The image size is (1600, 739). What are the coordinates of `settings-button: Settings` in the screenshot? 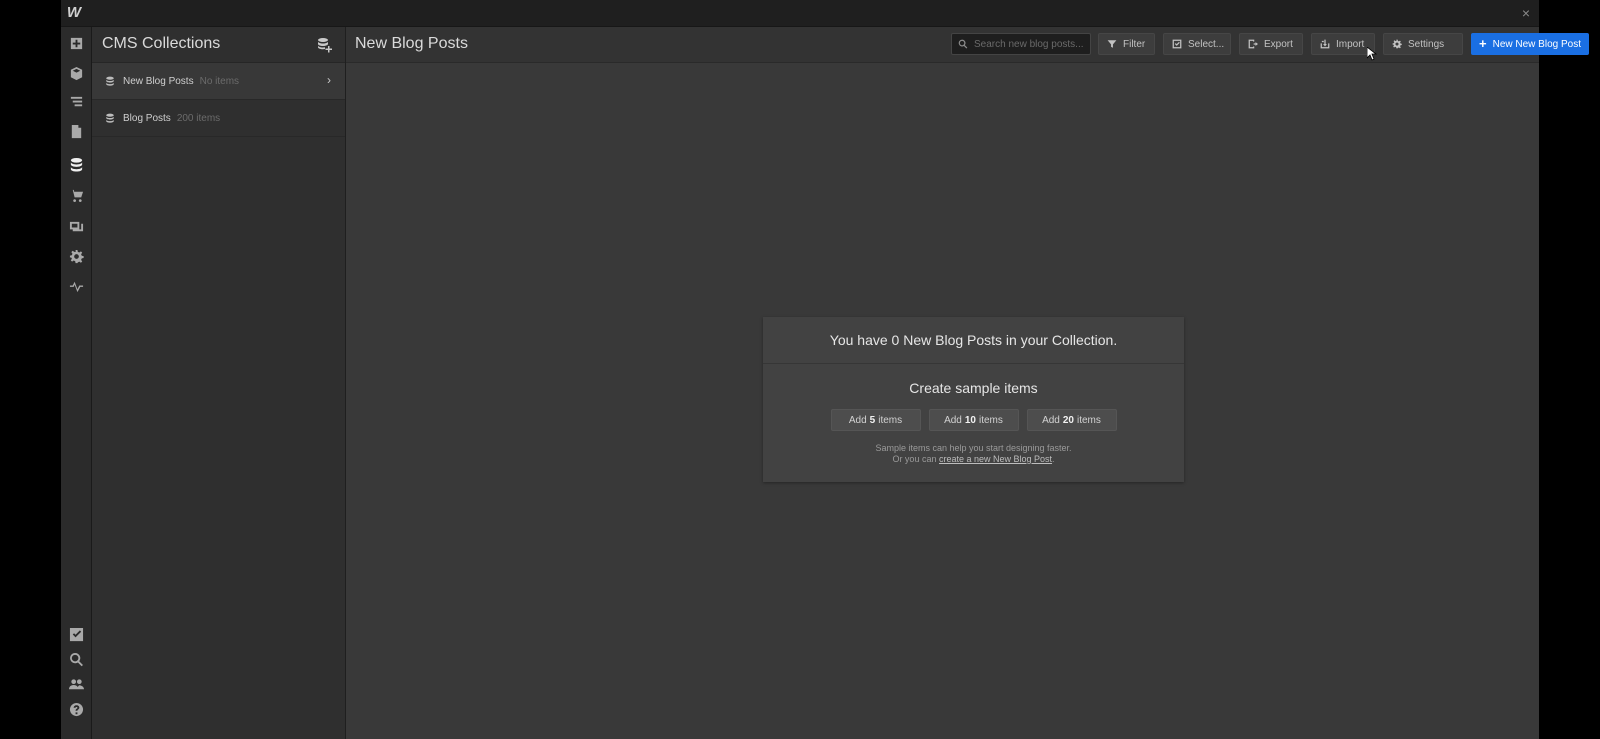 It's located at (1423, 44).